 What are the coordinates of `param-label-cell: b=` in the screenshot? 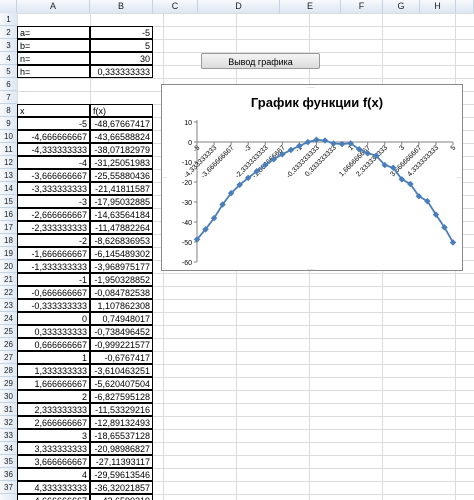 It's located at (53, 45).